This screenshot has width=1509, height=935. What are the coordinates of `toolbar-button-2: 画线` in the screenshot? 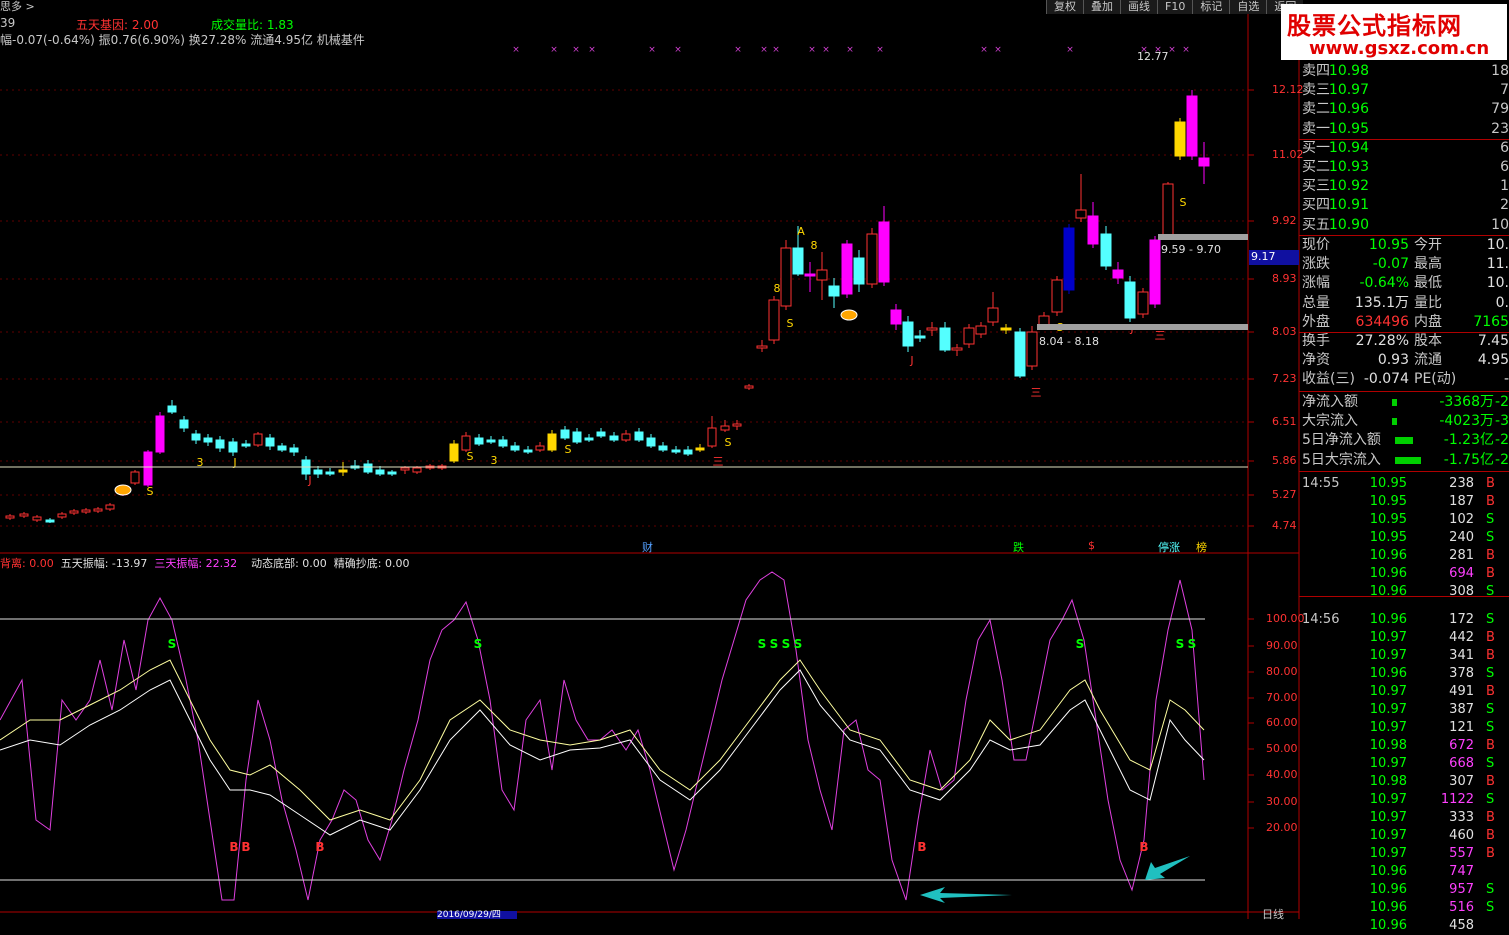 It's located at (1138, 7).